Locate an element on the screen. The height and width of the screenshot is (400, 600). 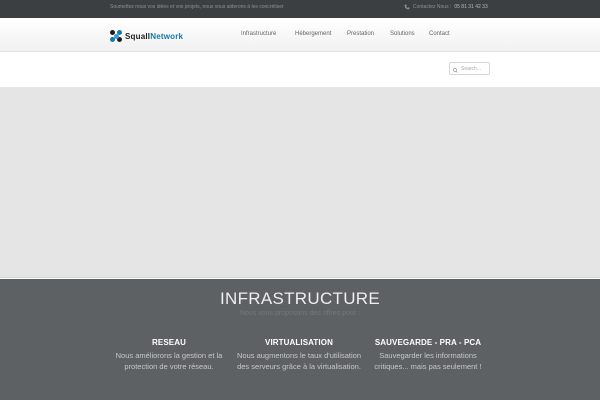
section-title: INFRASTRUCTURE is located at coordinates (300, 298).